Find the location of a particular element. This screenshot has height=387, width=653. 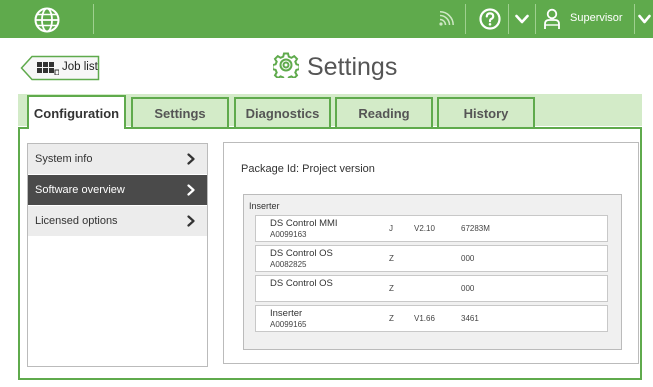

menu-item-software-overview: Software overview is located at coordinates (117, 190).